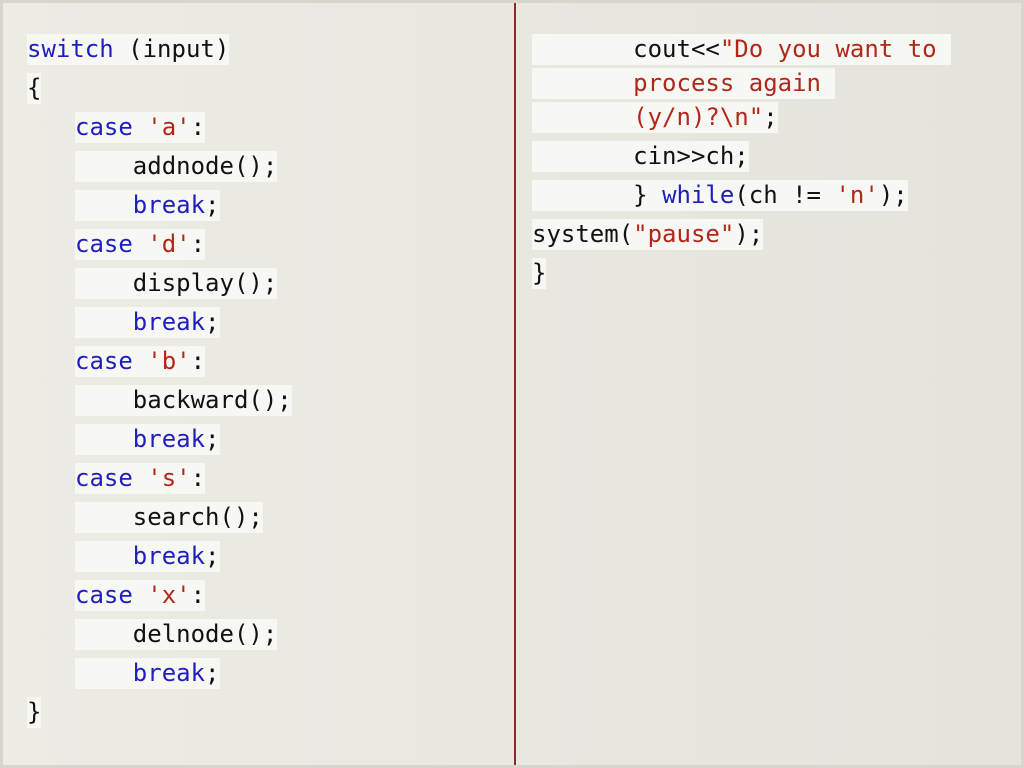  I want to click on code-line-break-b: break;, so click(147, 439).